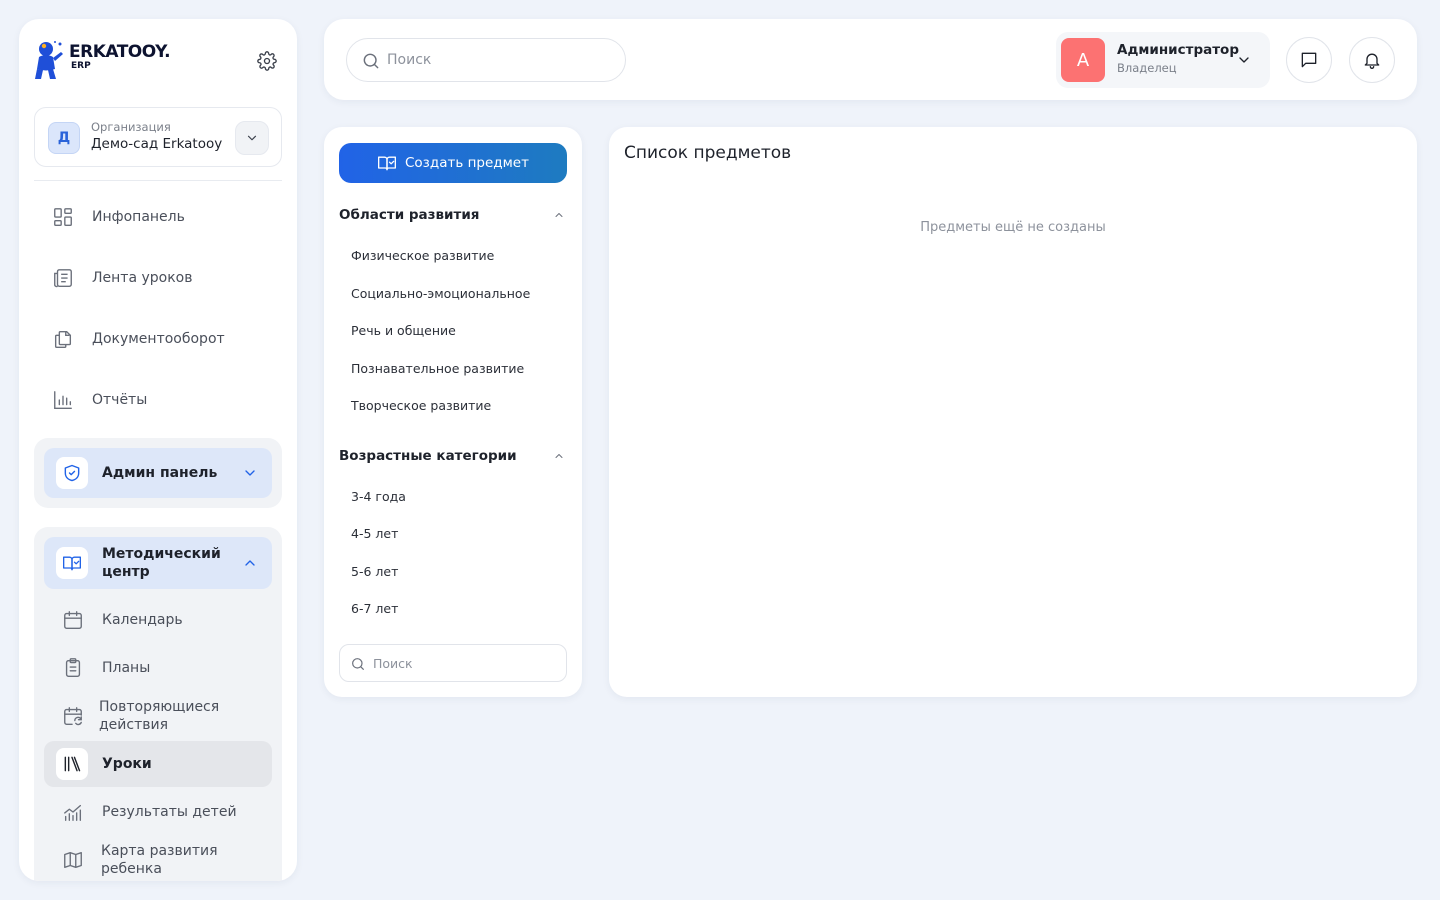 This screenshot has width=1440, height=900. Describe the element at coordinates (138, 217) in the screenshot. I see `sidebar-item-label: Инфопанель` at that location.